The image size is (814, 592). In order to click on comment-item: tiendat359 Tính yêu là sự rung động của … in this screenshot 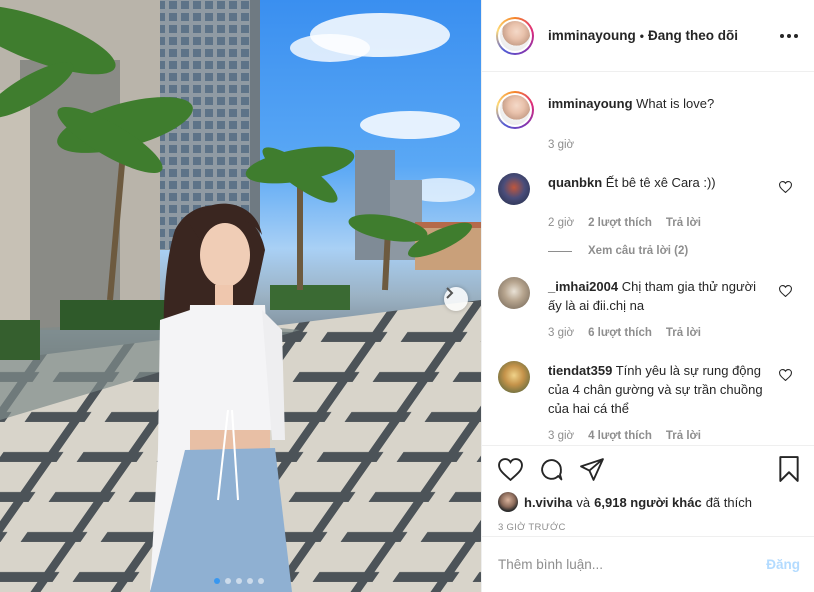, I will do `click(647, 389)`.